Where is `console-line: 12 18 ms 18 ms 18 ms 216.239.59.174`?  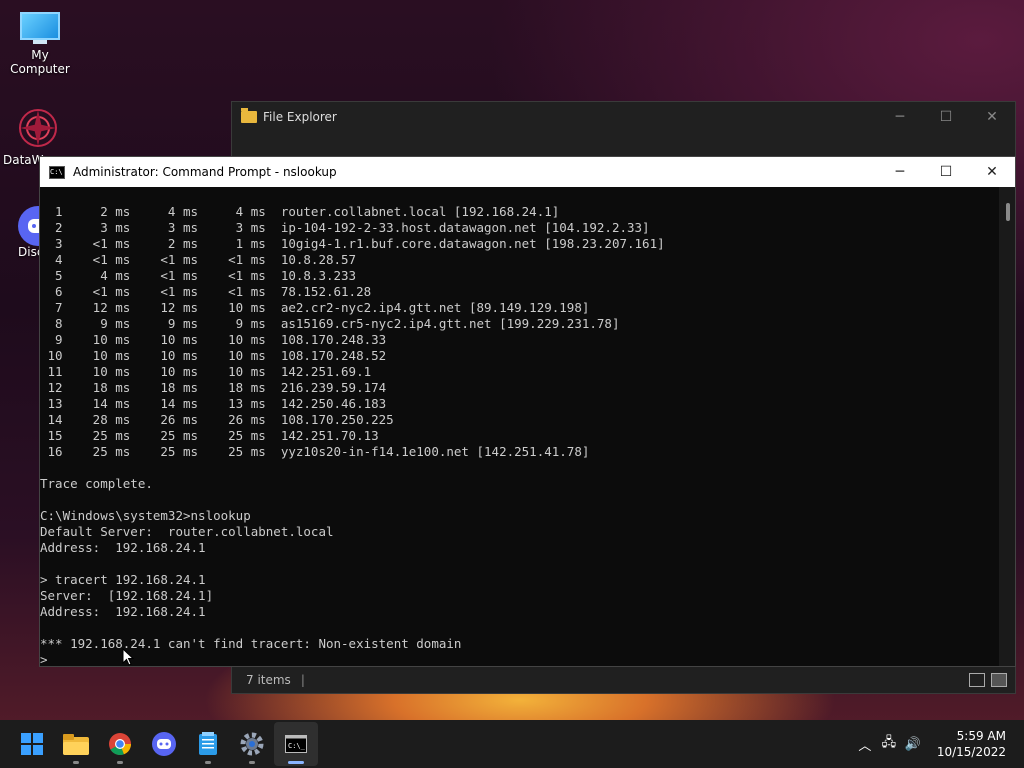 console-line: 12 18 ms 18 ms 18 ms 216.239.59.174 is located at coordinates (213, 387).